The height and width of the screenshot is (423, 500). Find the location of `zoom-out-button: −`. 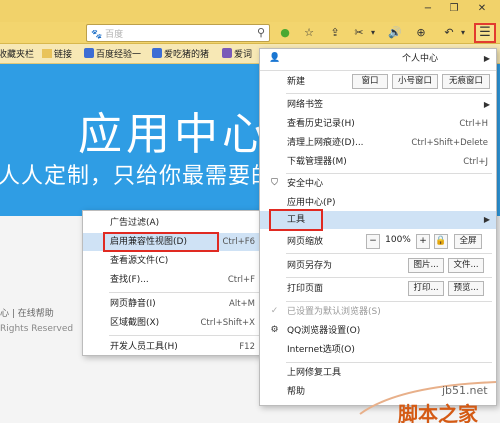

zoom-out-button: − is located at coordinates (373, 241).